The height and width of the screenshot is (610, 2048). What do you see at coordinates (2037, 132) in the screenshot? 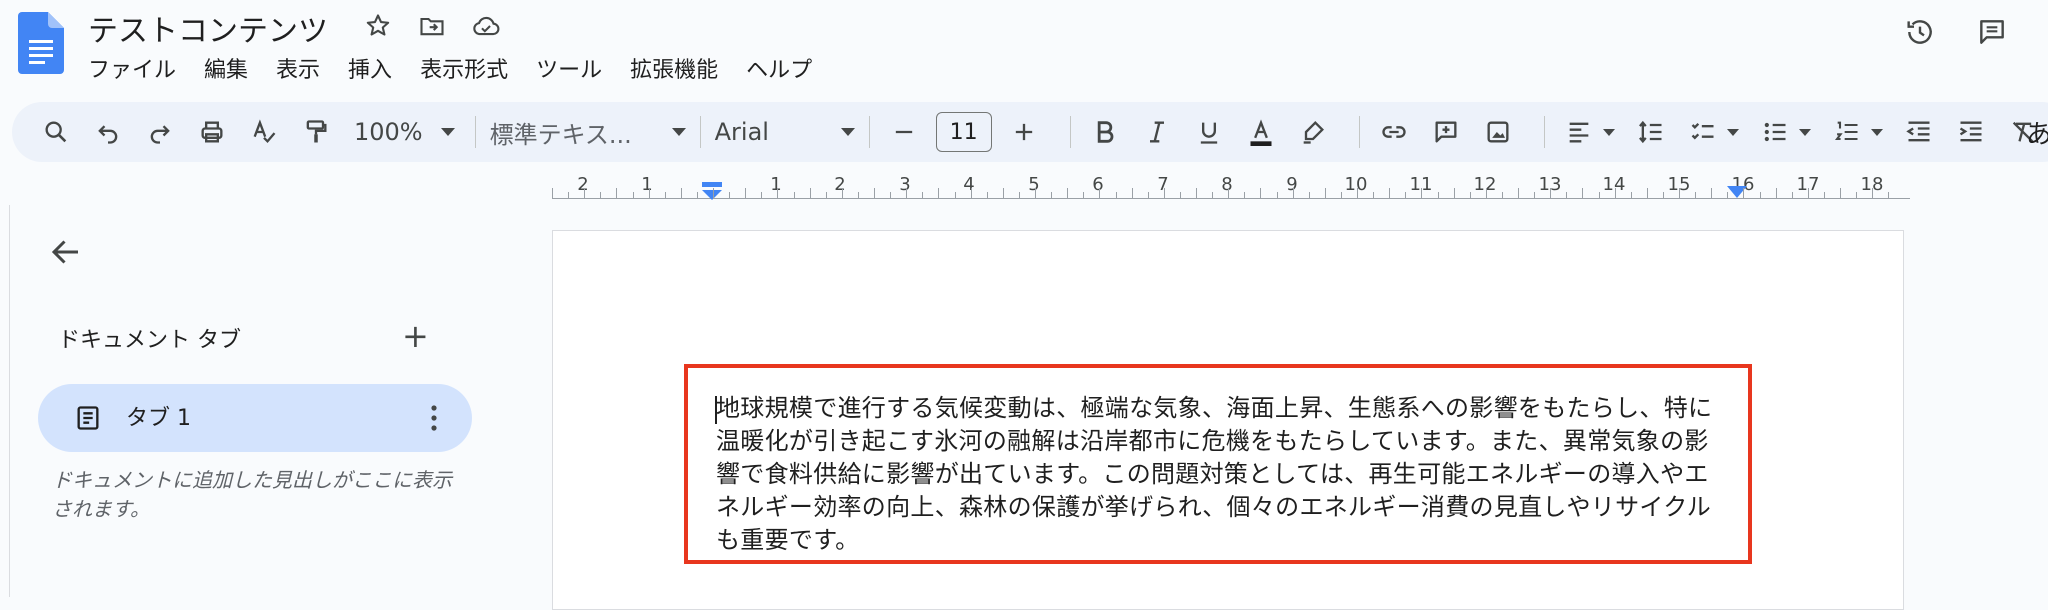
I see `input-tools-indicator: あ` at bounding box center [2037, 132].